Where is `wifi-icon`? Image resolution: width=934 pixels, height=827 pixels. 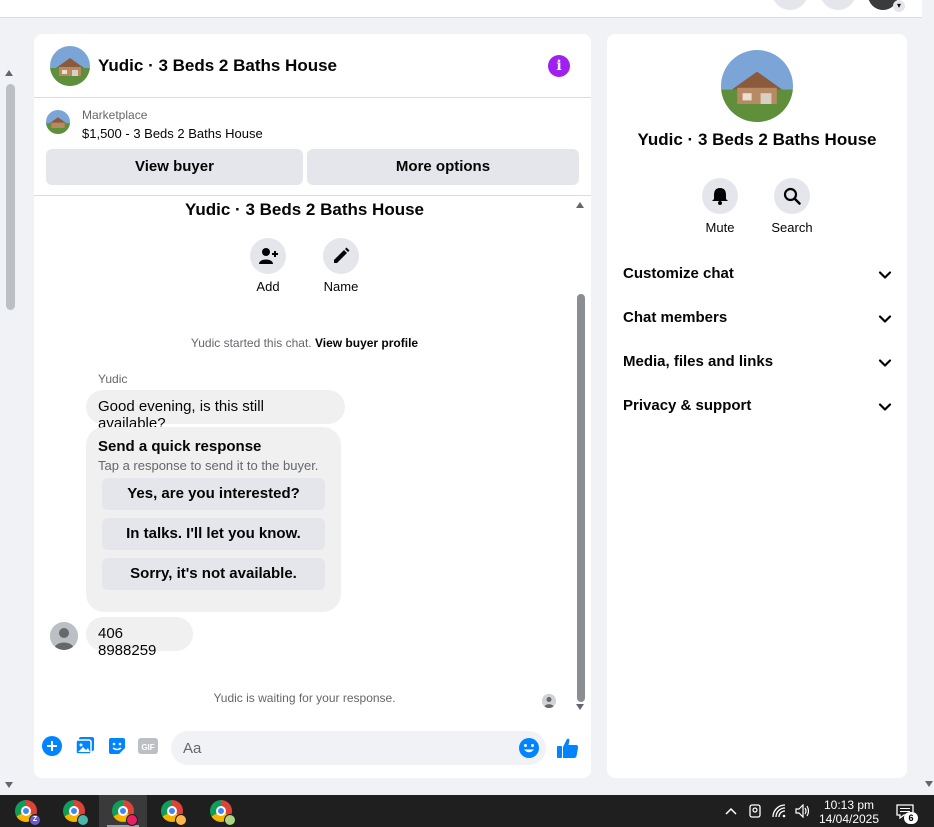 wifi-icon is located at coordinates (780, 811).